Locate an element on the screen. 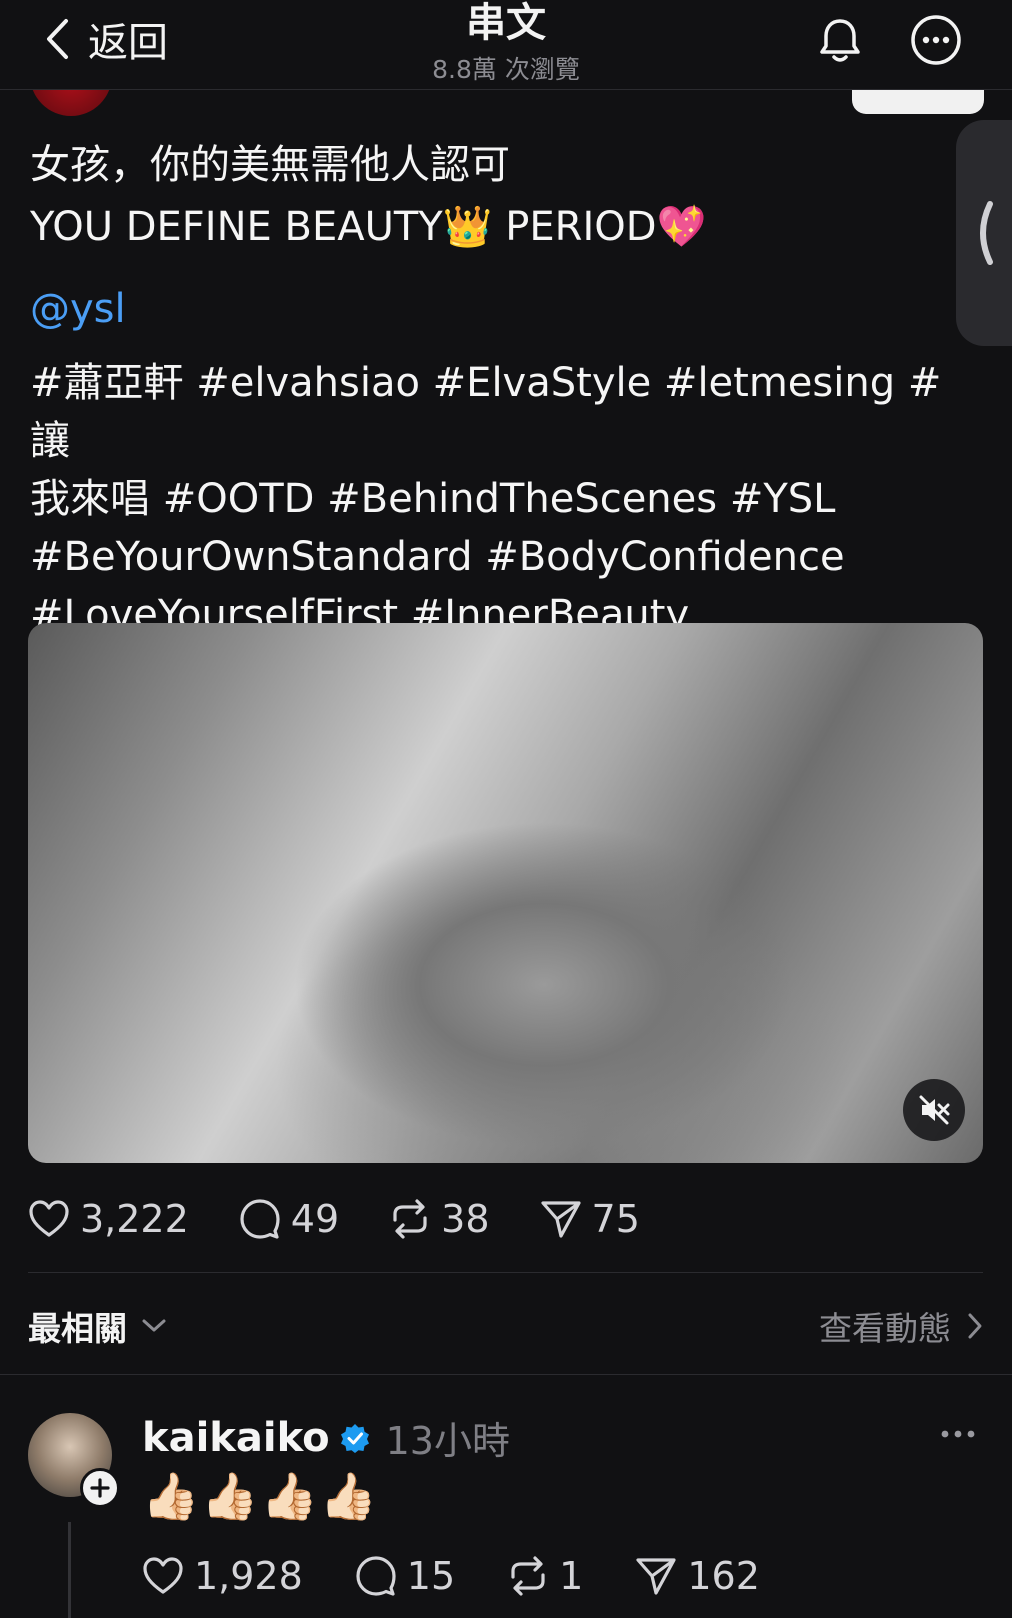 This screenshot has width=1012, height=1618. reply-header: kaikaiko 13小時 is located at coordinates (326, 1437).